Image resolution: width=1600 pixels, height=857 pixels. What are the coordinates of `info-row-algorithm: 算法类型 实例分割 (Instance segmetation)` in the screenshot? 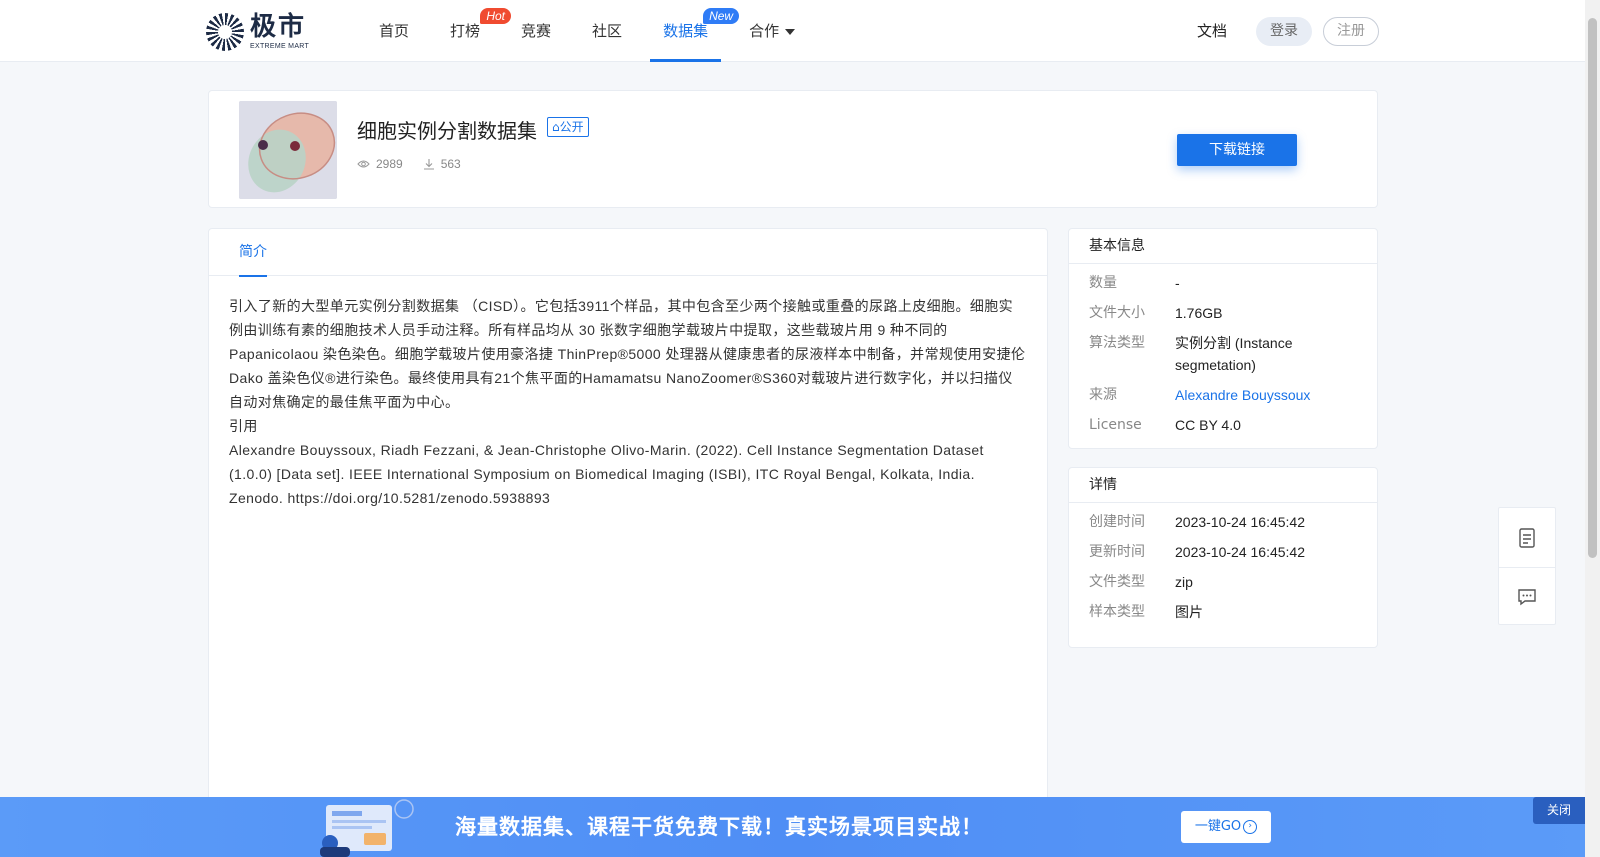 It's located at (1191, 354).